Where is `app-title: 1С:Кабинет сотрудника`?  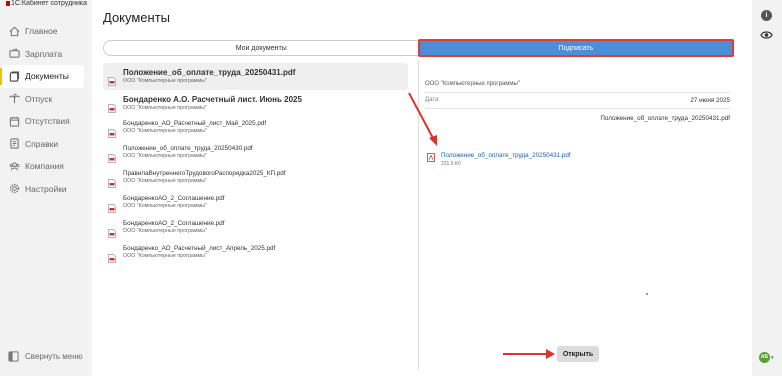
app-title: 1С:Кабинет сотрудника is located at coordinates (46, 3).